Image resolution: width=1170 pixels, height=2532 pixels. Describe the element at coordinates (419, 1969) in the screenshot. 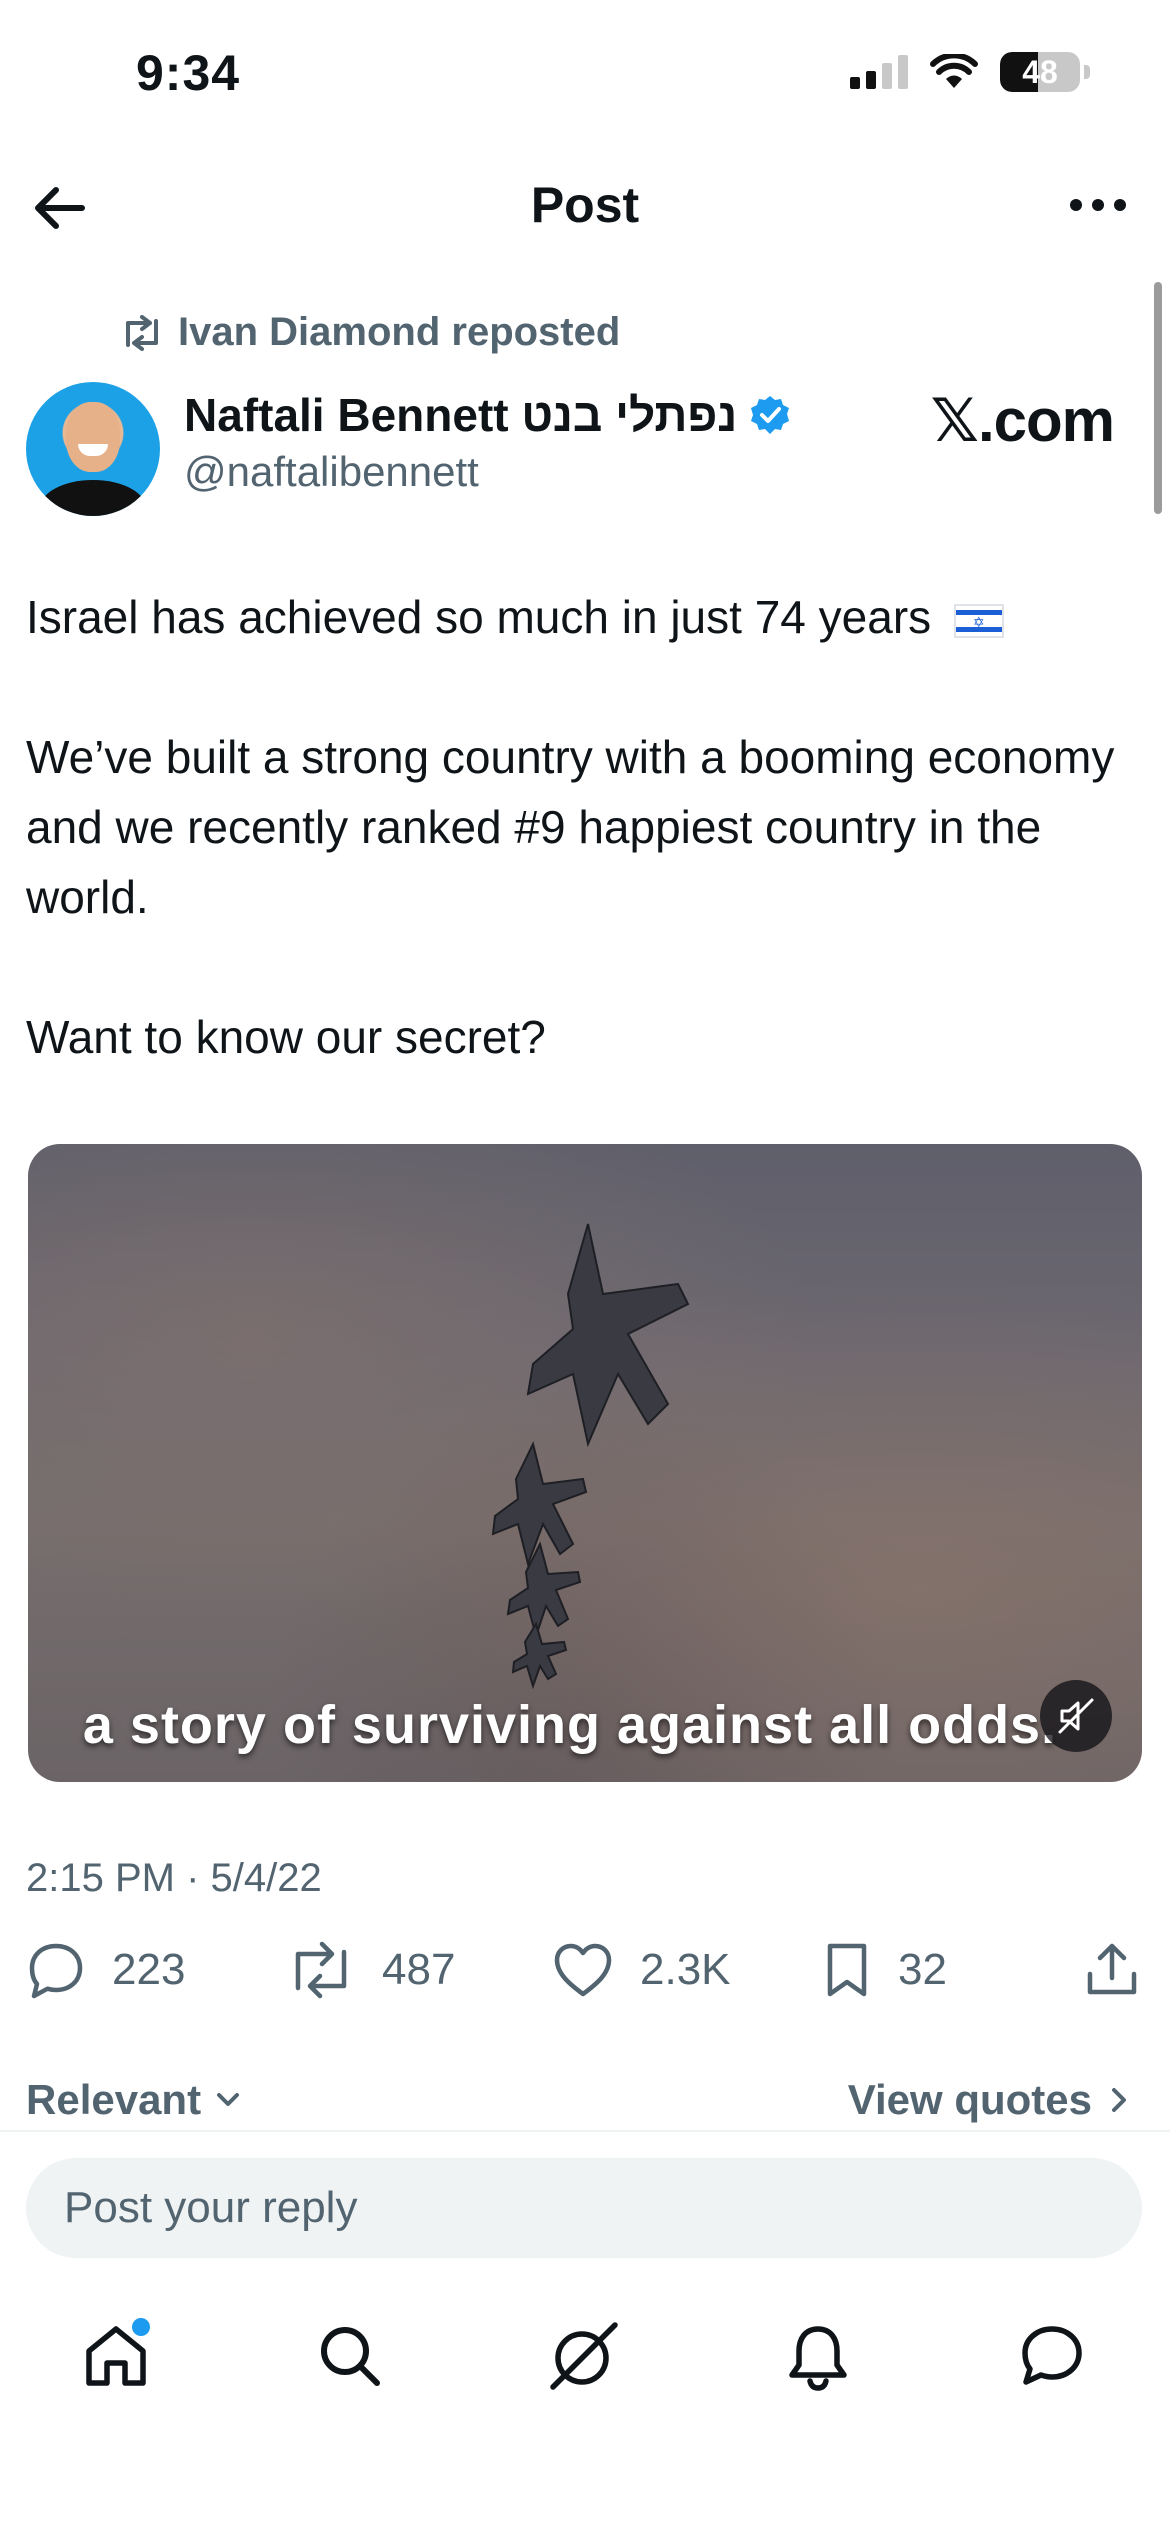

I see `repost-count: 487` at that location.